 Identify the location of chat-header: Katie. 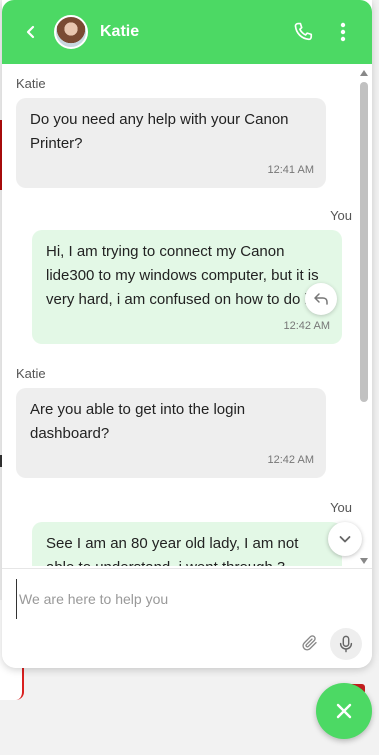
(187, 32).